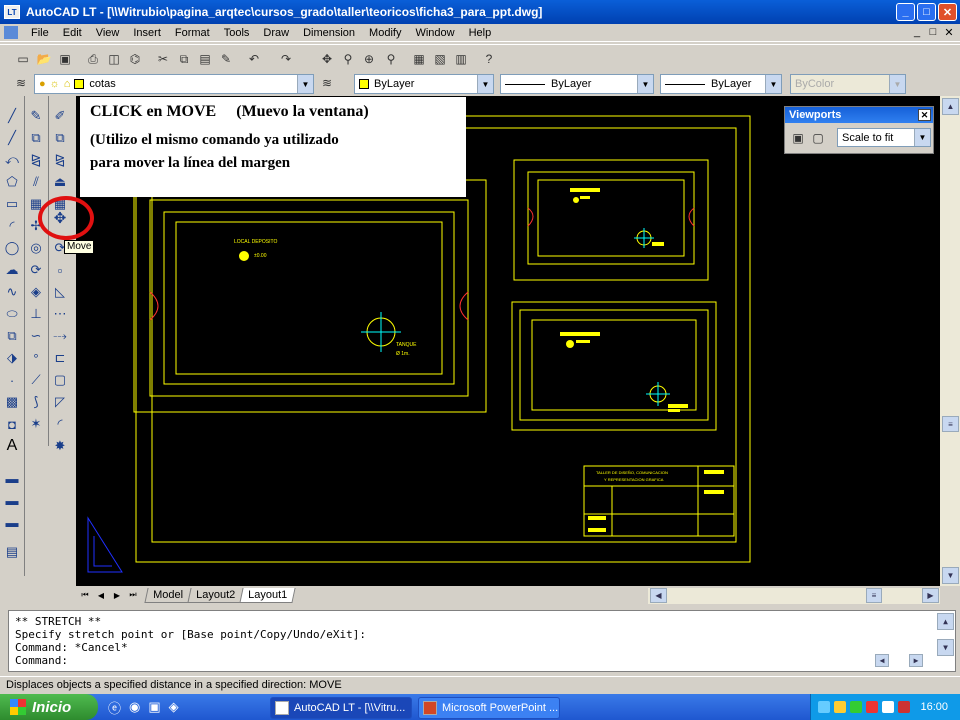 This screenshot has width=960, height=720. I want to click on toolbar-icon: ▤, so click(12, 552).